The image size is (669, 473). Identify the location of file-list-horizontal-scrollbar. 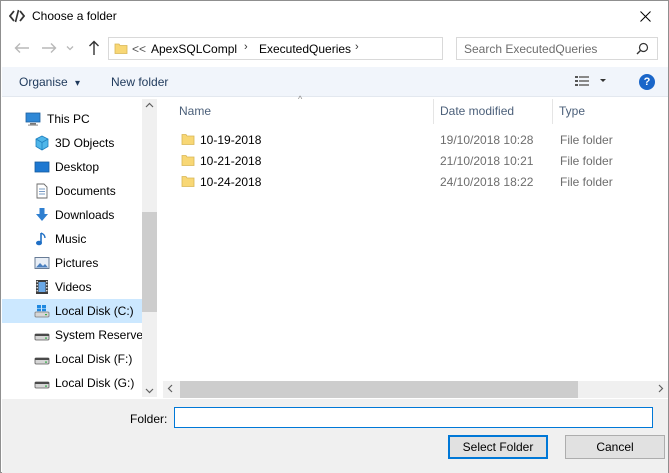
(415, 389).